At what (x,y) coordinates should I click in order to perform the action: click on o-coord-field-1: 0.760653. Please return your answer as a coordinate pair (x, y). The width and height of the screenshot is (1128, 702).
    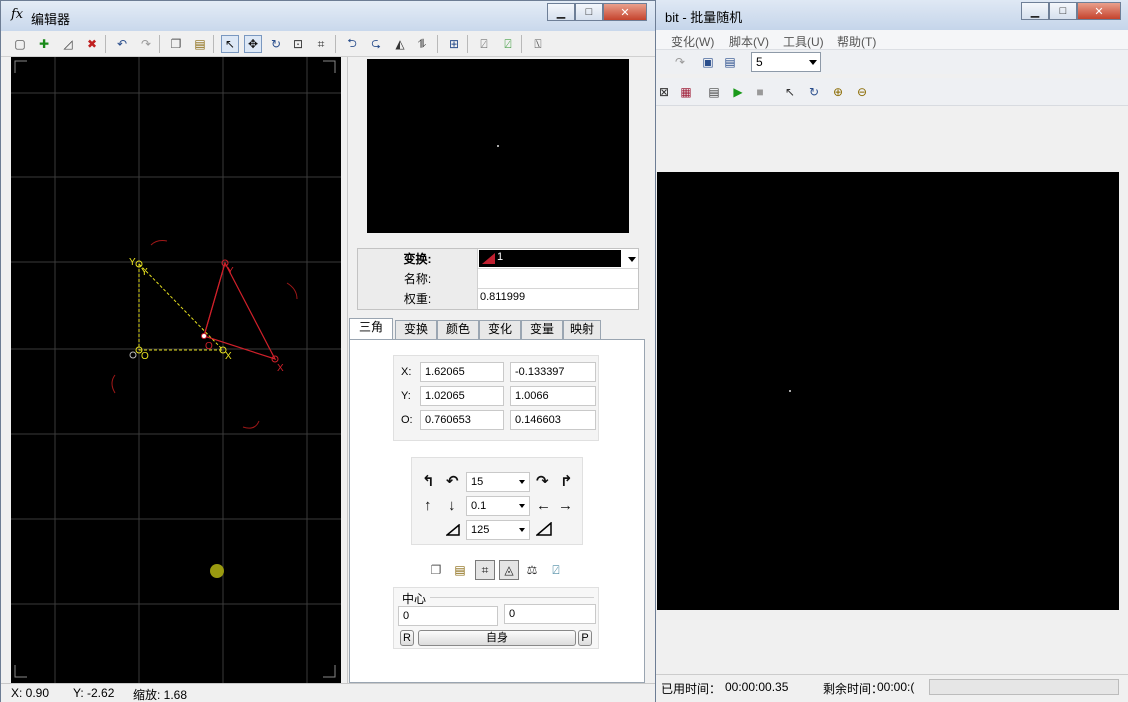
    Looking at the image, I should click on (462, 420).